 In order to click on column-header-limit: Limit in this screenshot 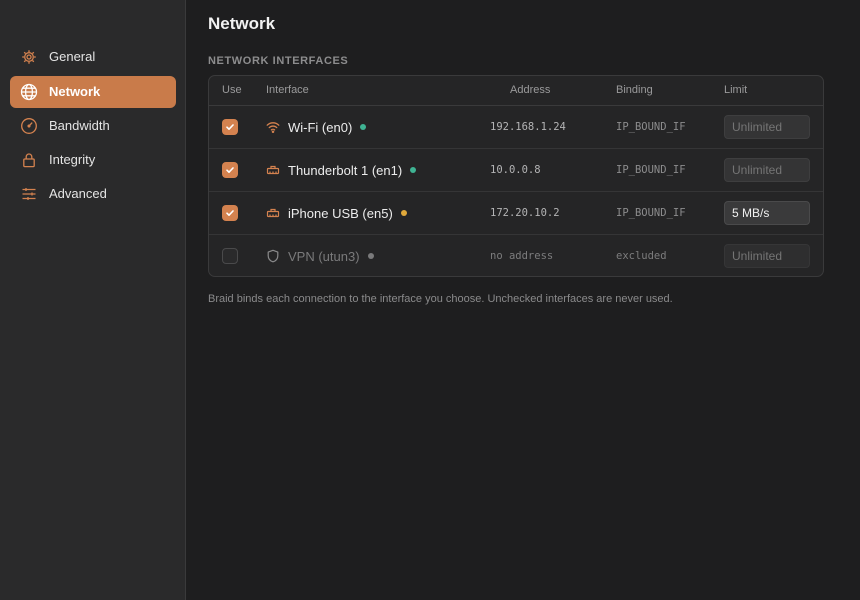, I will do `click(736, 90)`.